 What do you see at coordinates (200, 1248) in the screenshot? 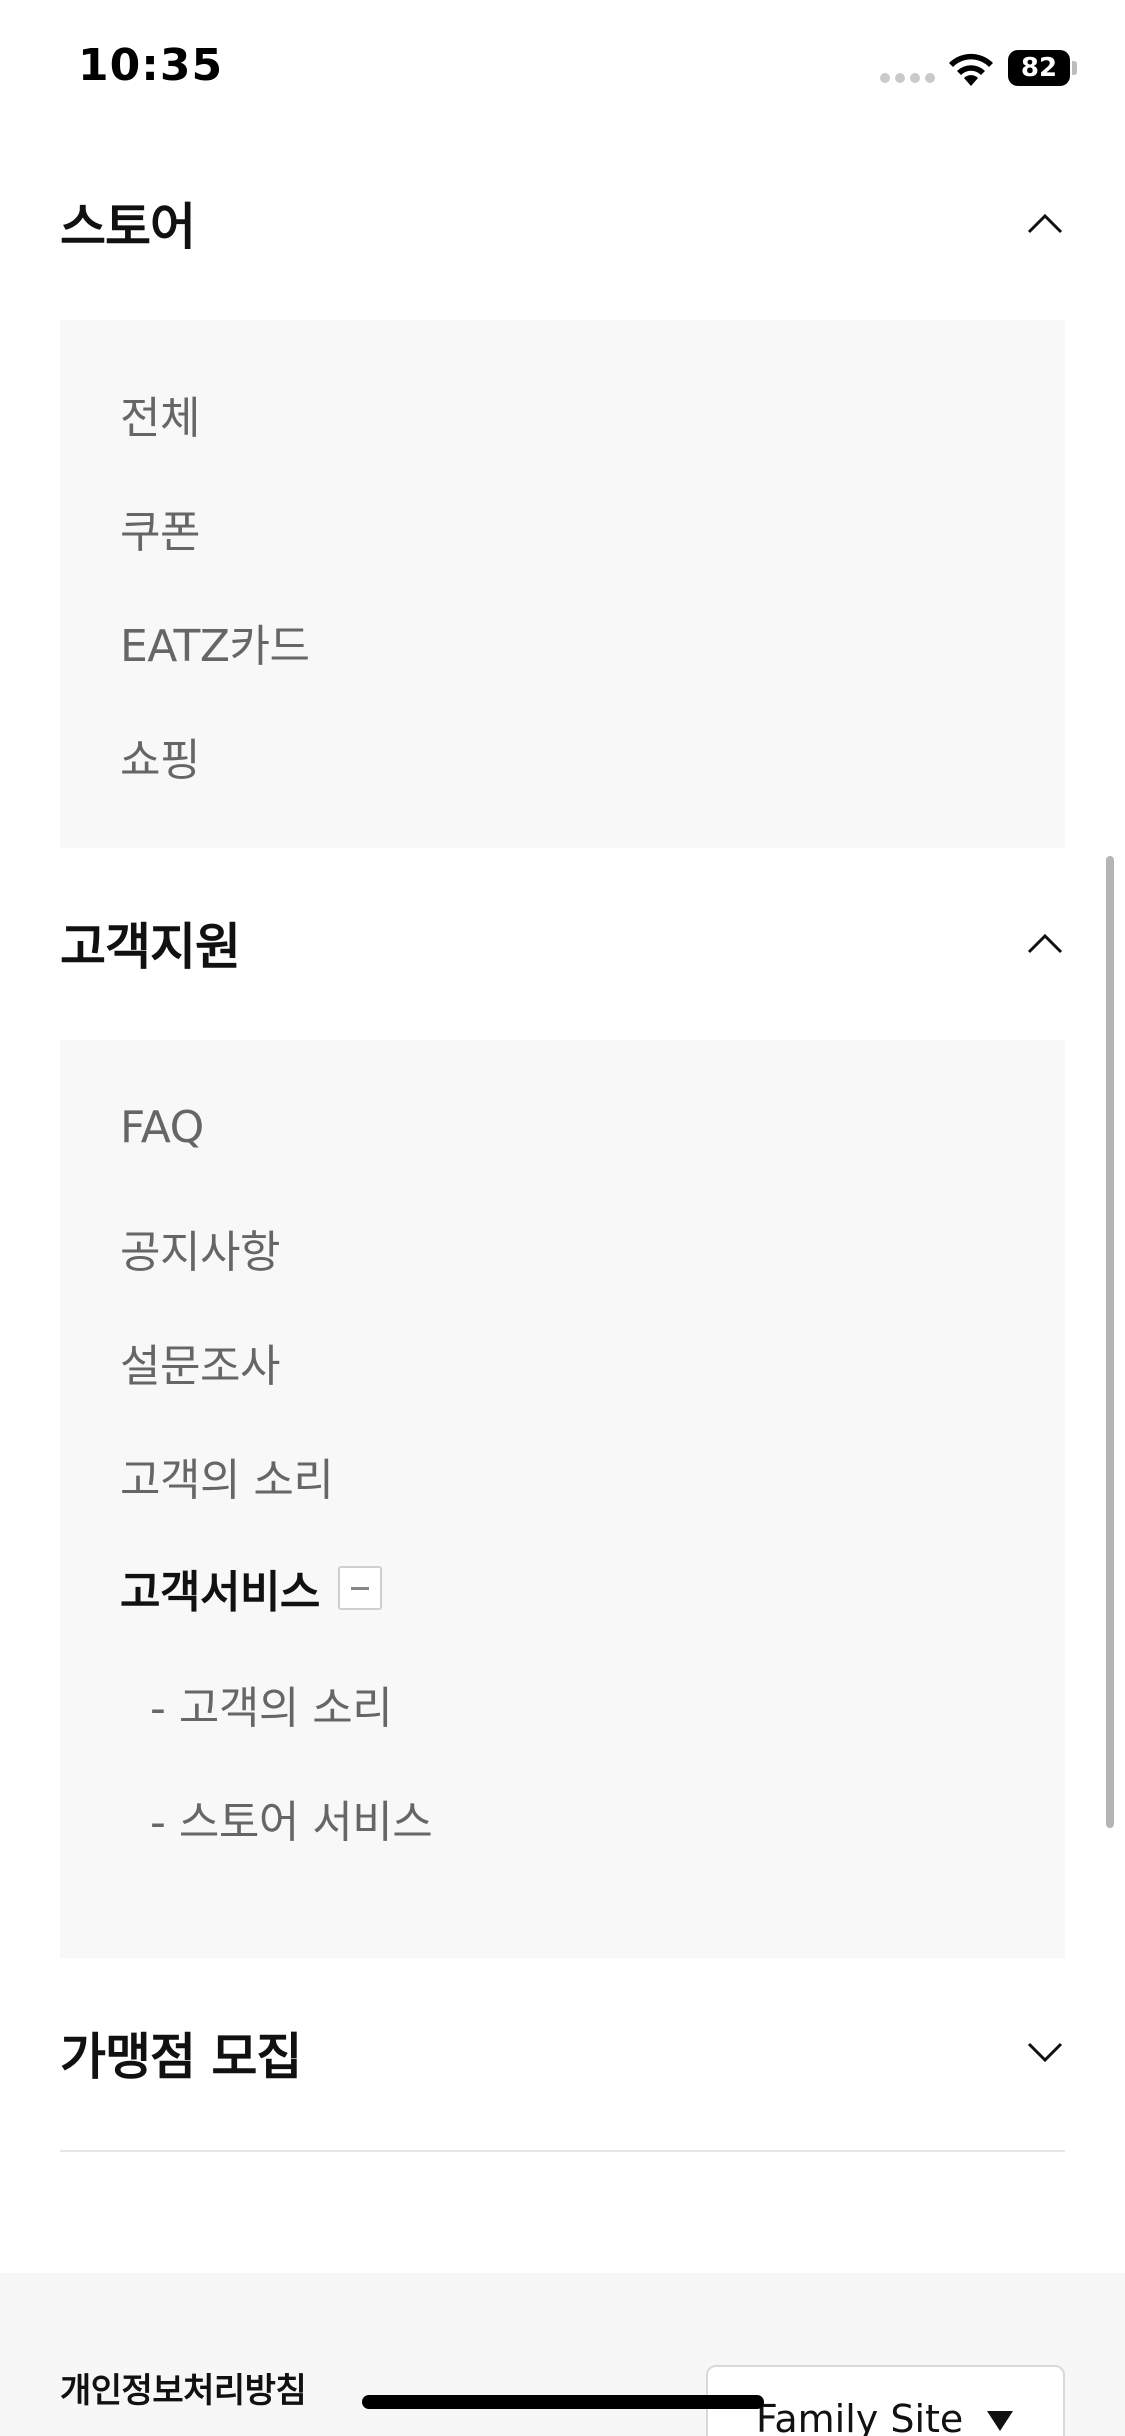
I see `menu-item-notice: 공지사항` at bounding box center [200, 1248].